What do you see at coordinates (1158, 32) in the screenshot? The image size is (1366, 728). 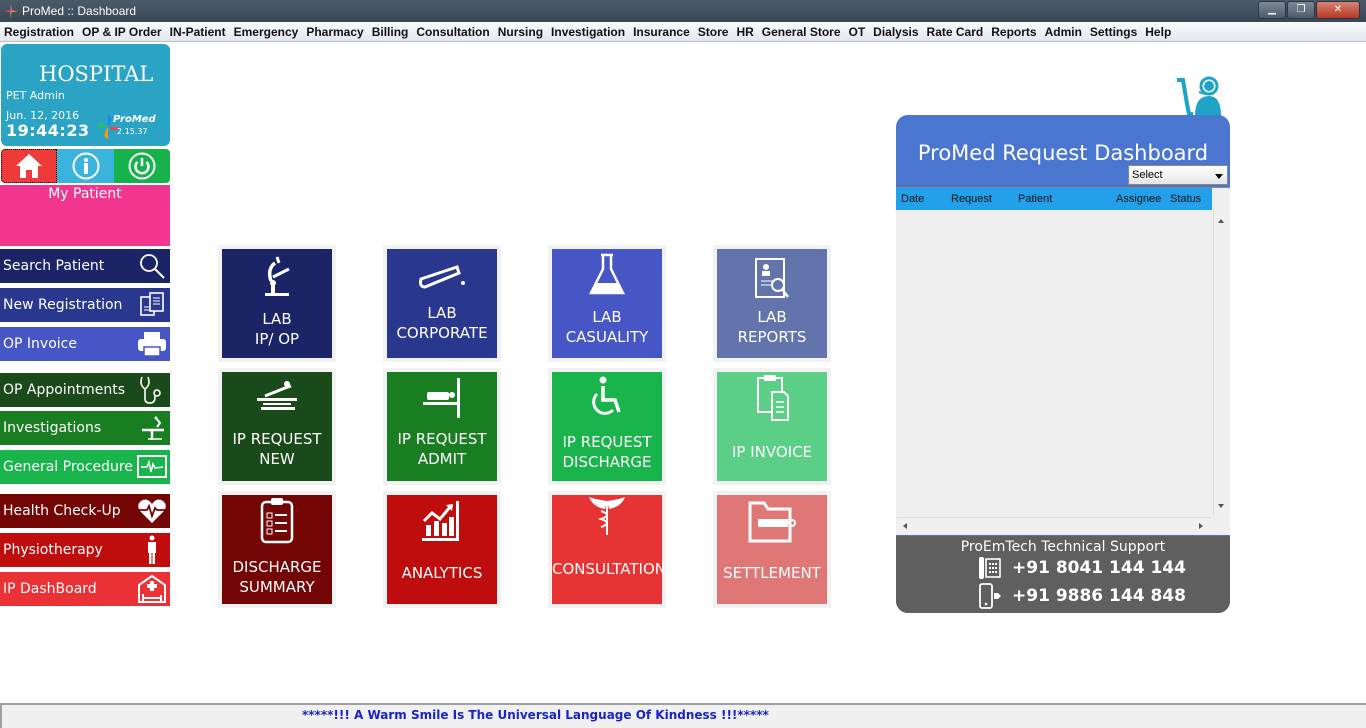 I see `menu-help: Help` at bounding box center [1158, 32].